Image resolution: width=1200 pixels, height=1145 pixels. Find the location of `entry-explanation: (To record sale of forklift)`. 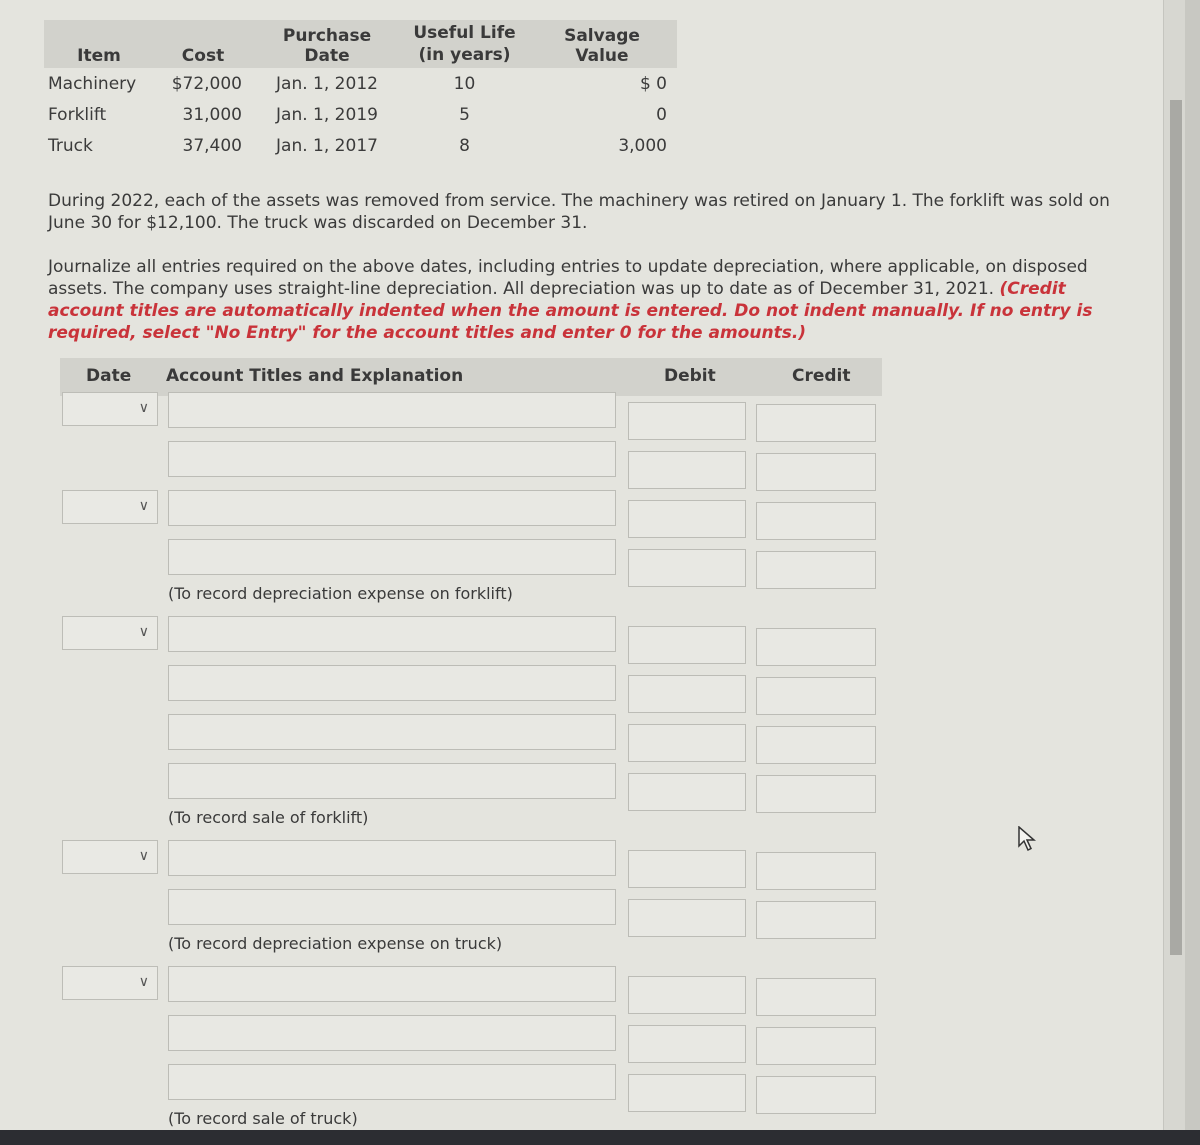

entry-explanation: (To record sale of forklift) is located at coordinates (268, 817).